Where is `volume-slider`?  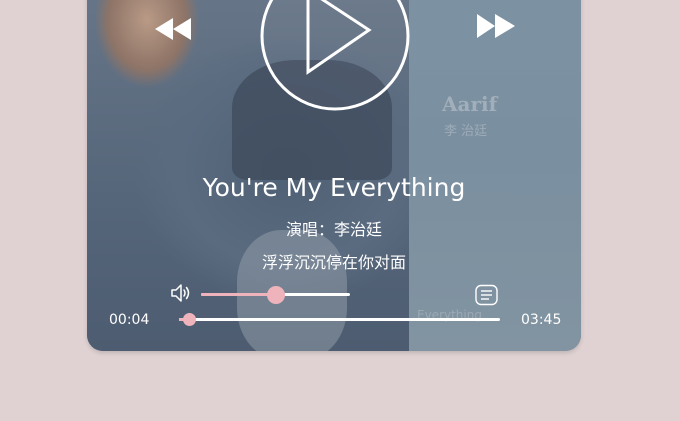
volume-slider is located at coordinates (275, 295).